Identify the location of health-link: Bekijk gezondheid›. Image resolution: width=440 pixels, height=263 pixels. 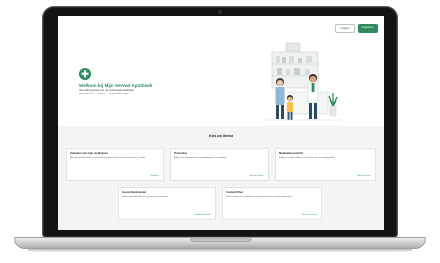
(203, 215).